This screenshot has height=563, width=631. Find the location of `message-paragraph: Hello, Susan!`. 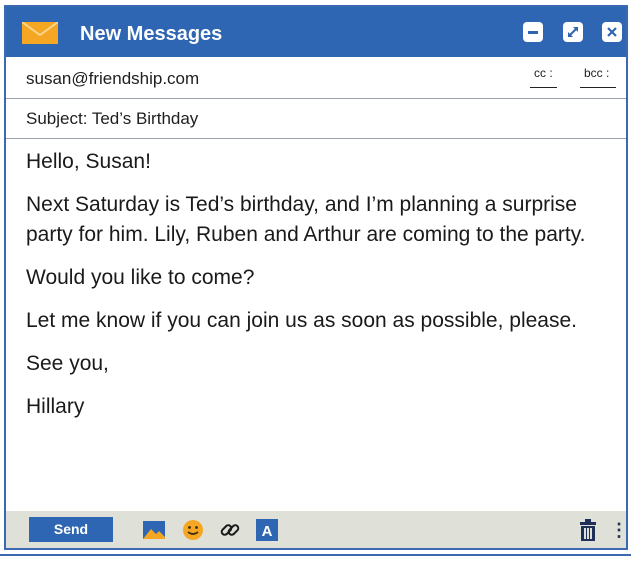

message-paragraph: Hello, Susan! is located at coordinates (88, 161).